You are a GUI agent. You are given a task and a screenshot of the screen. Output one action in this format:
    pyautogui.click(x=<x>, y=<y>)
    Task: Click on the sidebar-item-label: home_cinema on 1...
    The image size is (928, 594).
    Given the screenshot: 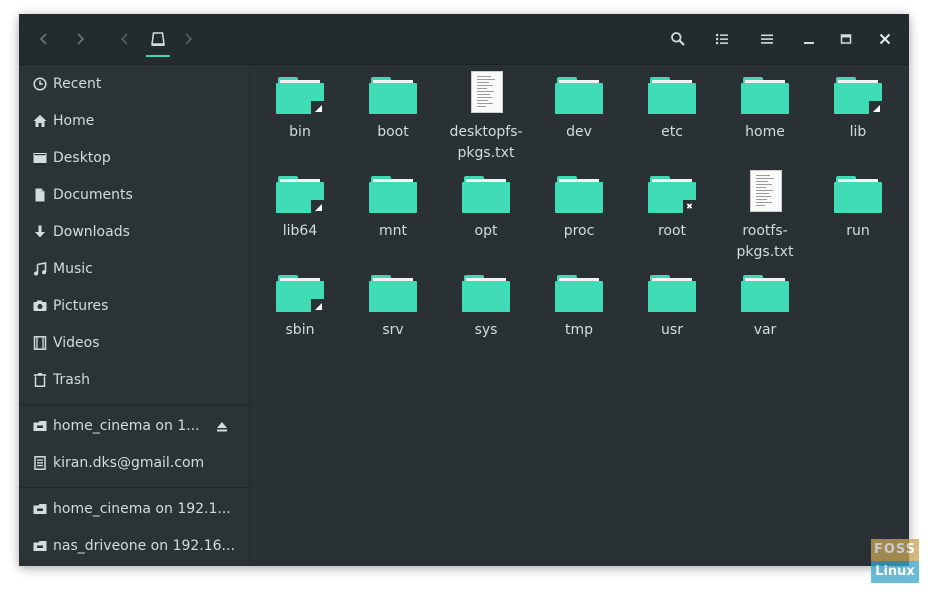 What is the action you would take?
    pyautogui.click(x=126, y=426)
    